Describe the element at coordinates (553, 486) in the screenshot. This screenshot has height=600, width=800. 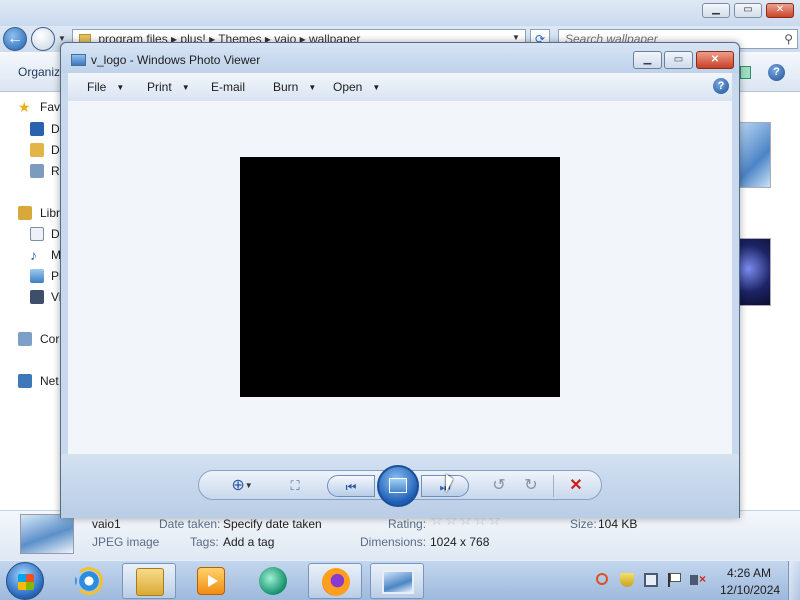
I see `controls-divider` at that location.